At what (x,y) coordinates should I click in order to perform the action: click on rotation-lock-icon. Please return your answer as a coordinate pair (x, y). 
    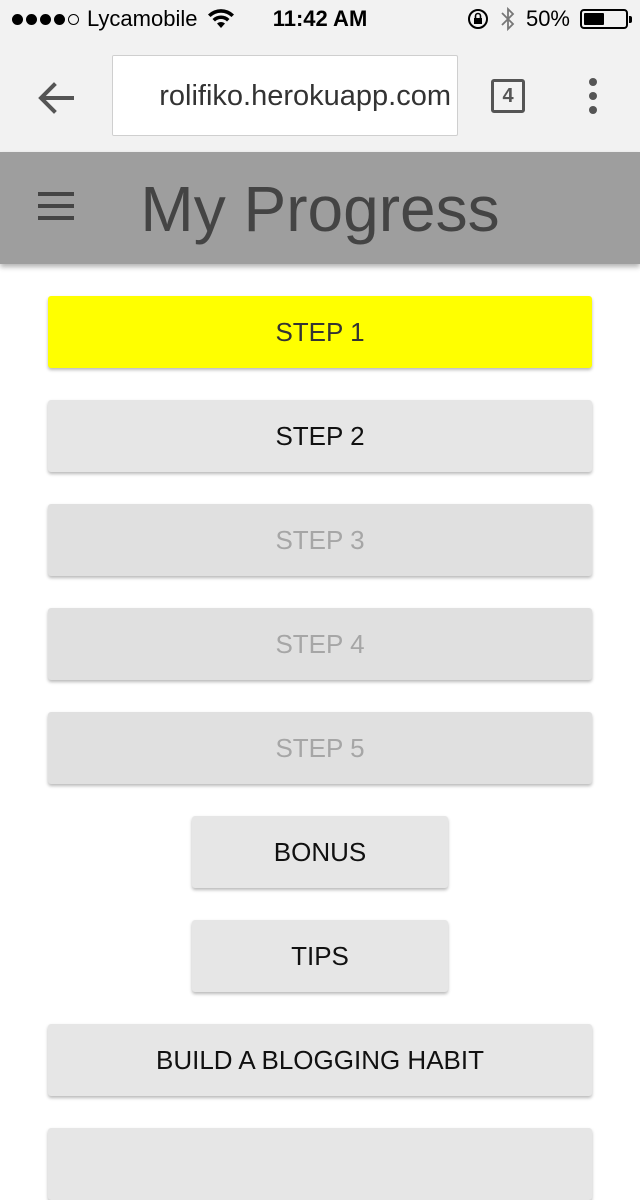
    Looking at the image, I should click on (477, 19).